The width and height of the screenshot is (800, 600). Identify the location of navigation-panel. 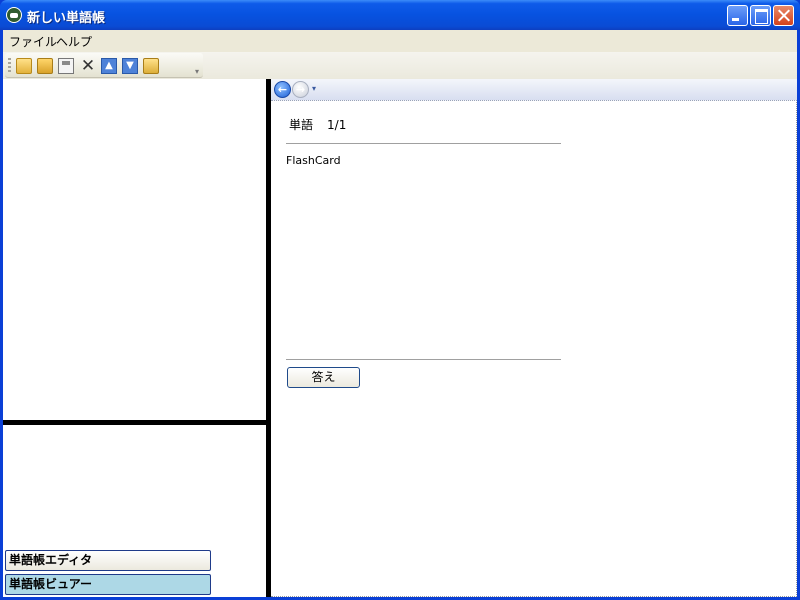
(134, 511).